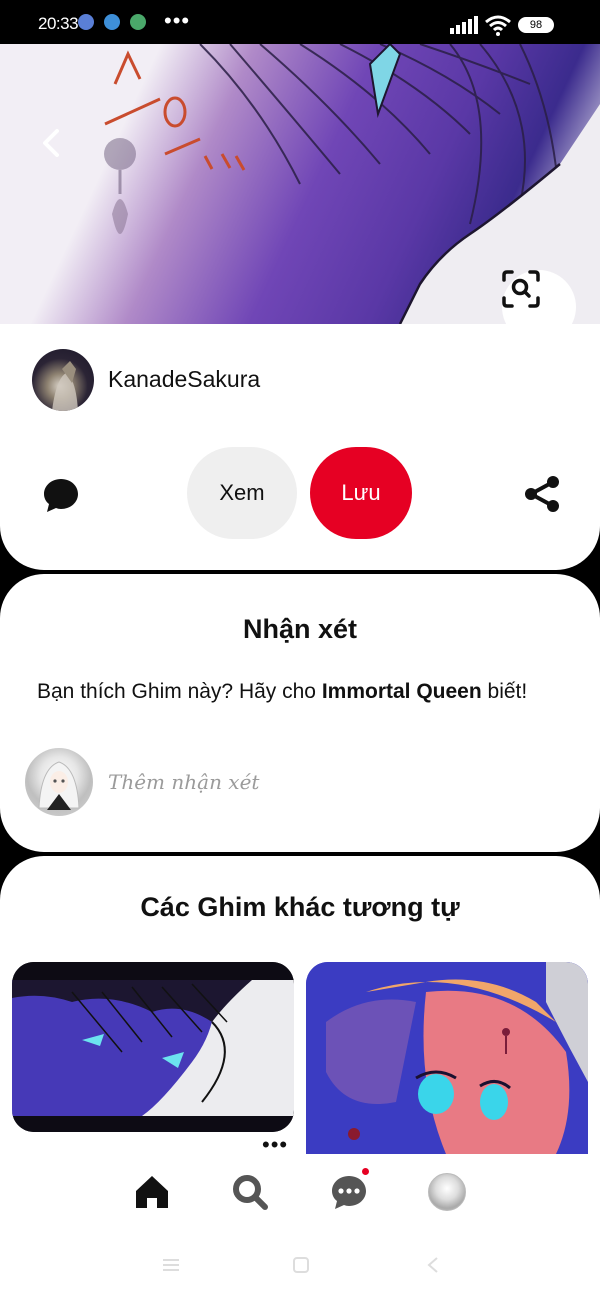 The image size is (600, 1300). I want to click on home-system-button, so click(301, 1265).